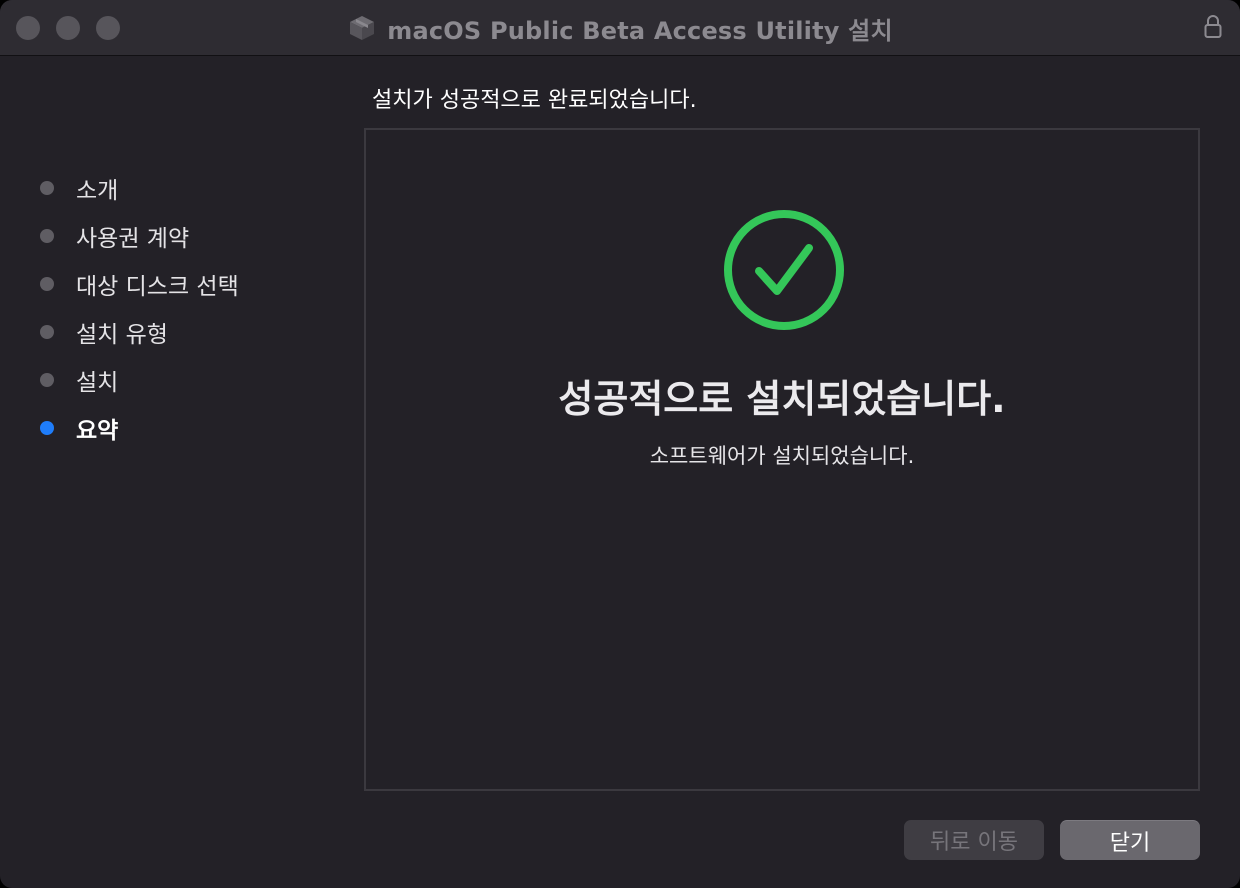 This screenshot has width=1240, height=888. I want to click on step-installation-type: 설치 유형, so click(104, 332).